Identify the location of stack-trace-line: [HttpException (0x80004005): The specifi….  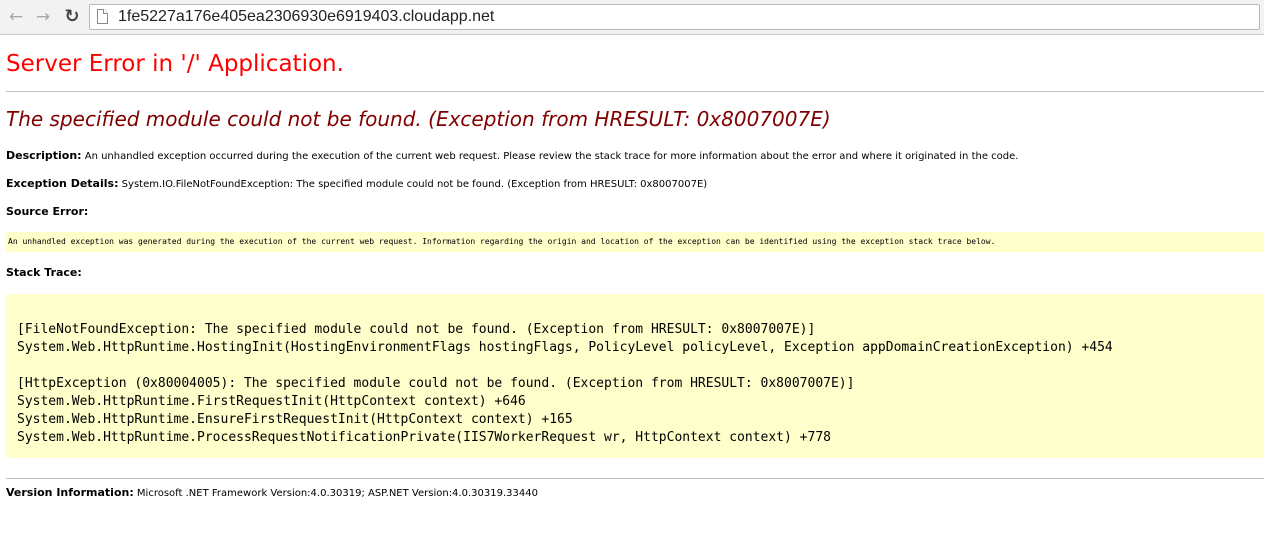
(436, 383).